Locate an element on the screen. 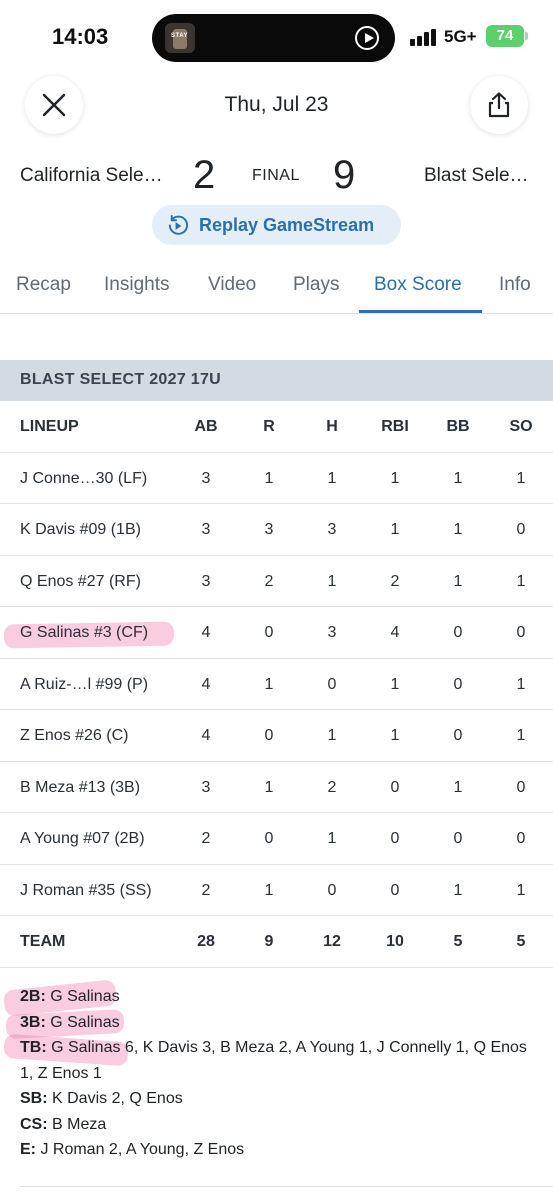  share-button is located at coordinates (499, 105).